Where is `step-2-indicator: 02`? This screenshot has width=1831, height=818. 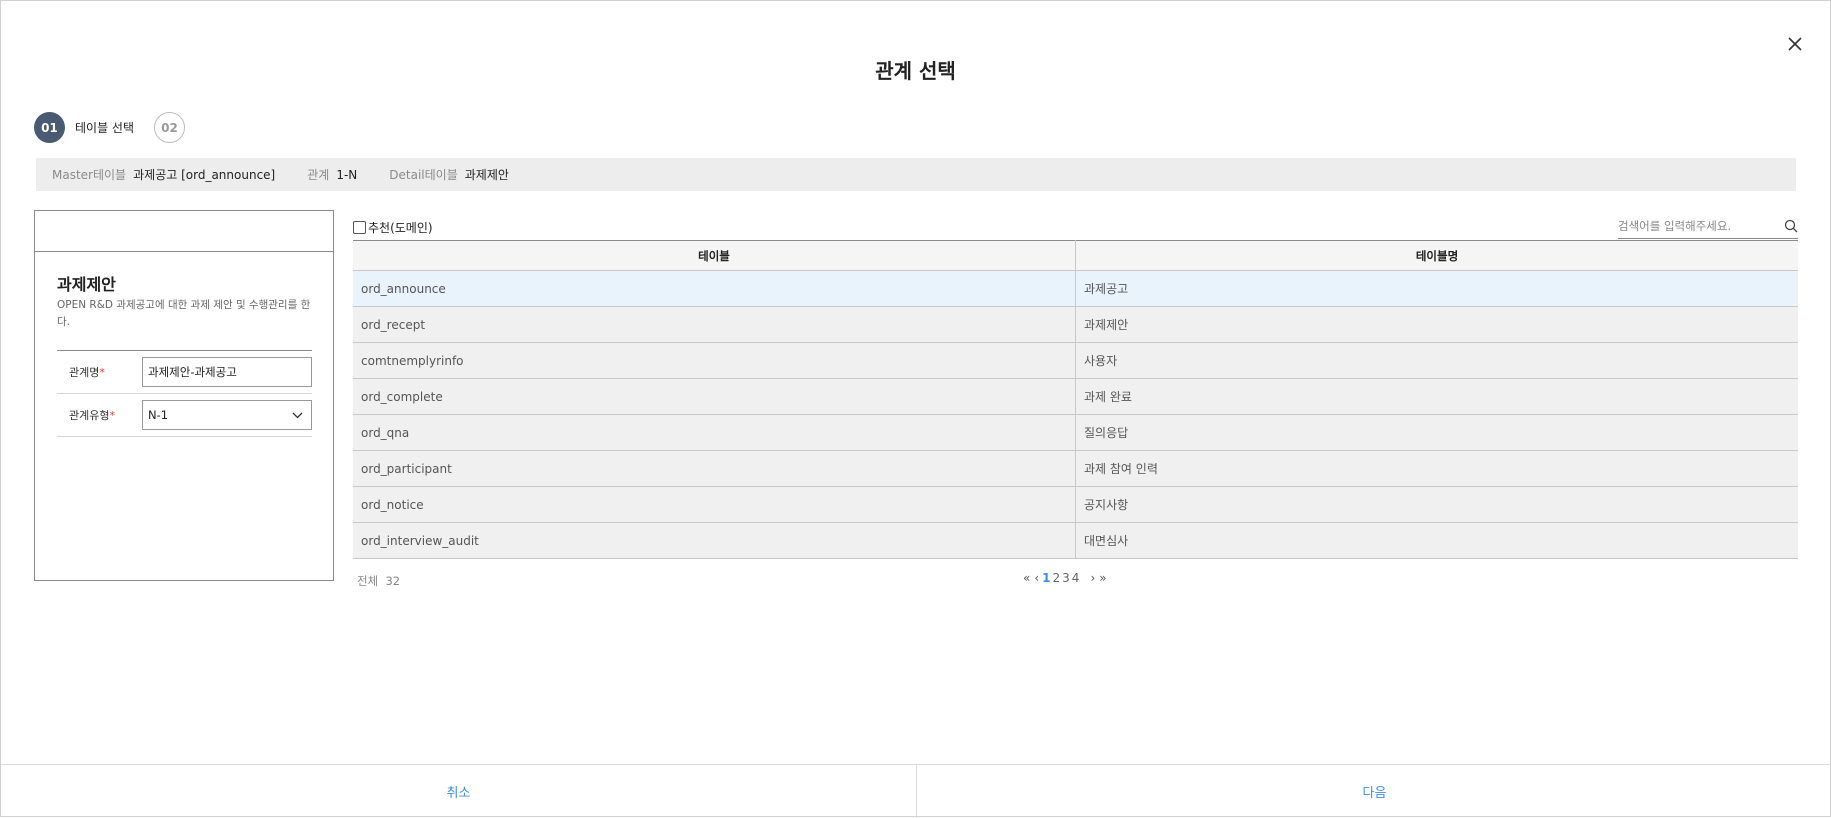 step-2-indicator: 02 is located at coordinates (170, 127).